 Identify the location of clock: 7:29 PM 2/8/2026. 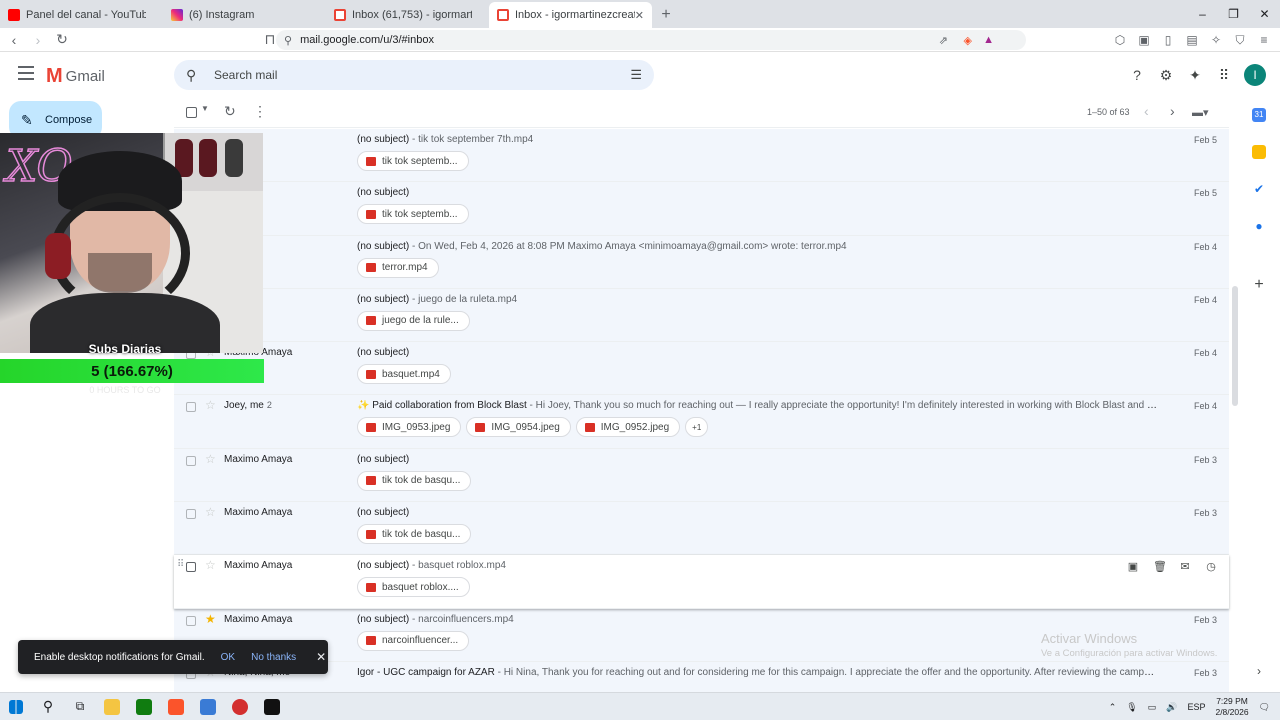
(1231, 707).